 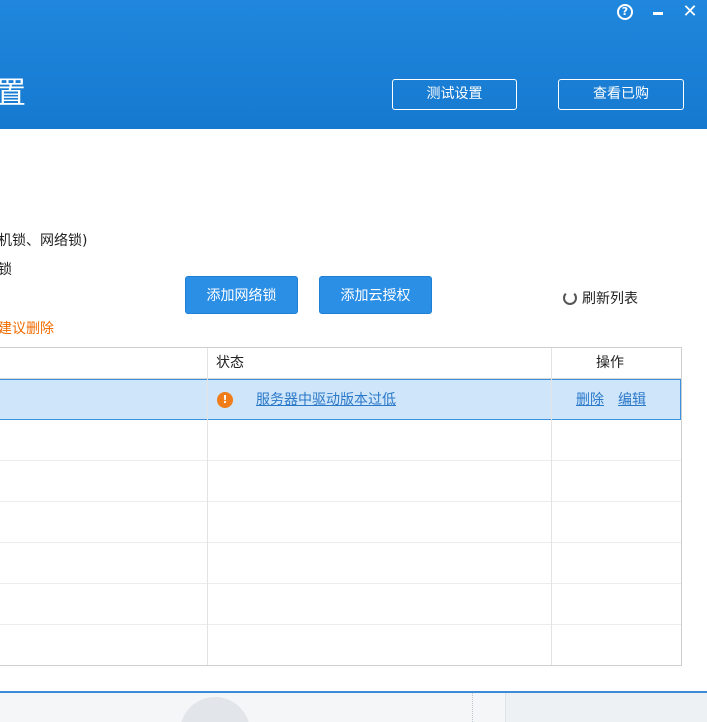 What do you see at coordinates (27, 329) in the screenshot?
I see `warning-text: 建议删除` at bounding box center [27, 329].